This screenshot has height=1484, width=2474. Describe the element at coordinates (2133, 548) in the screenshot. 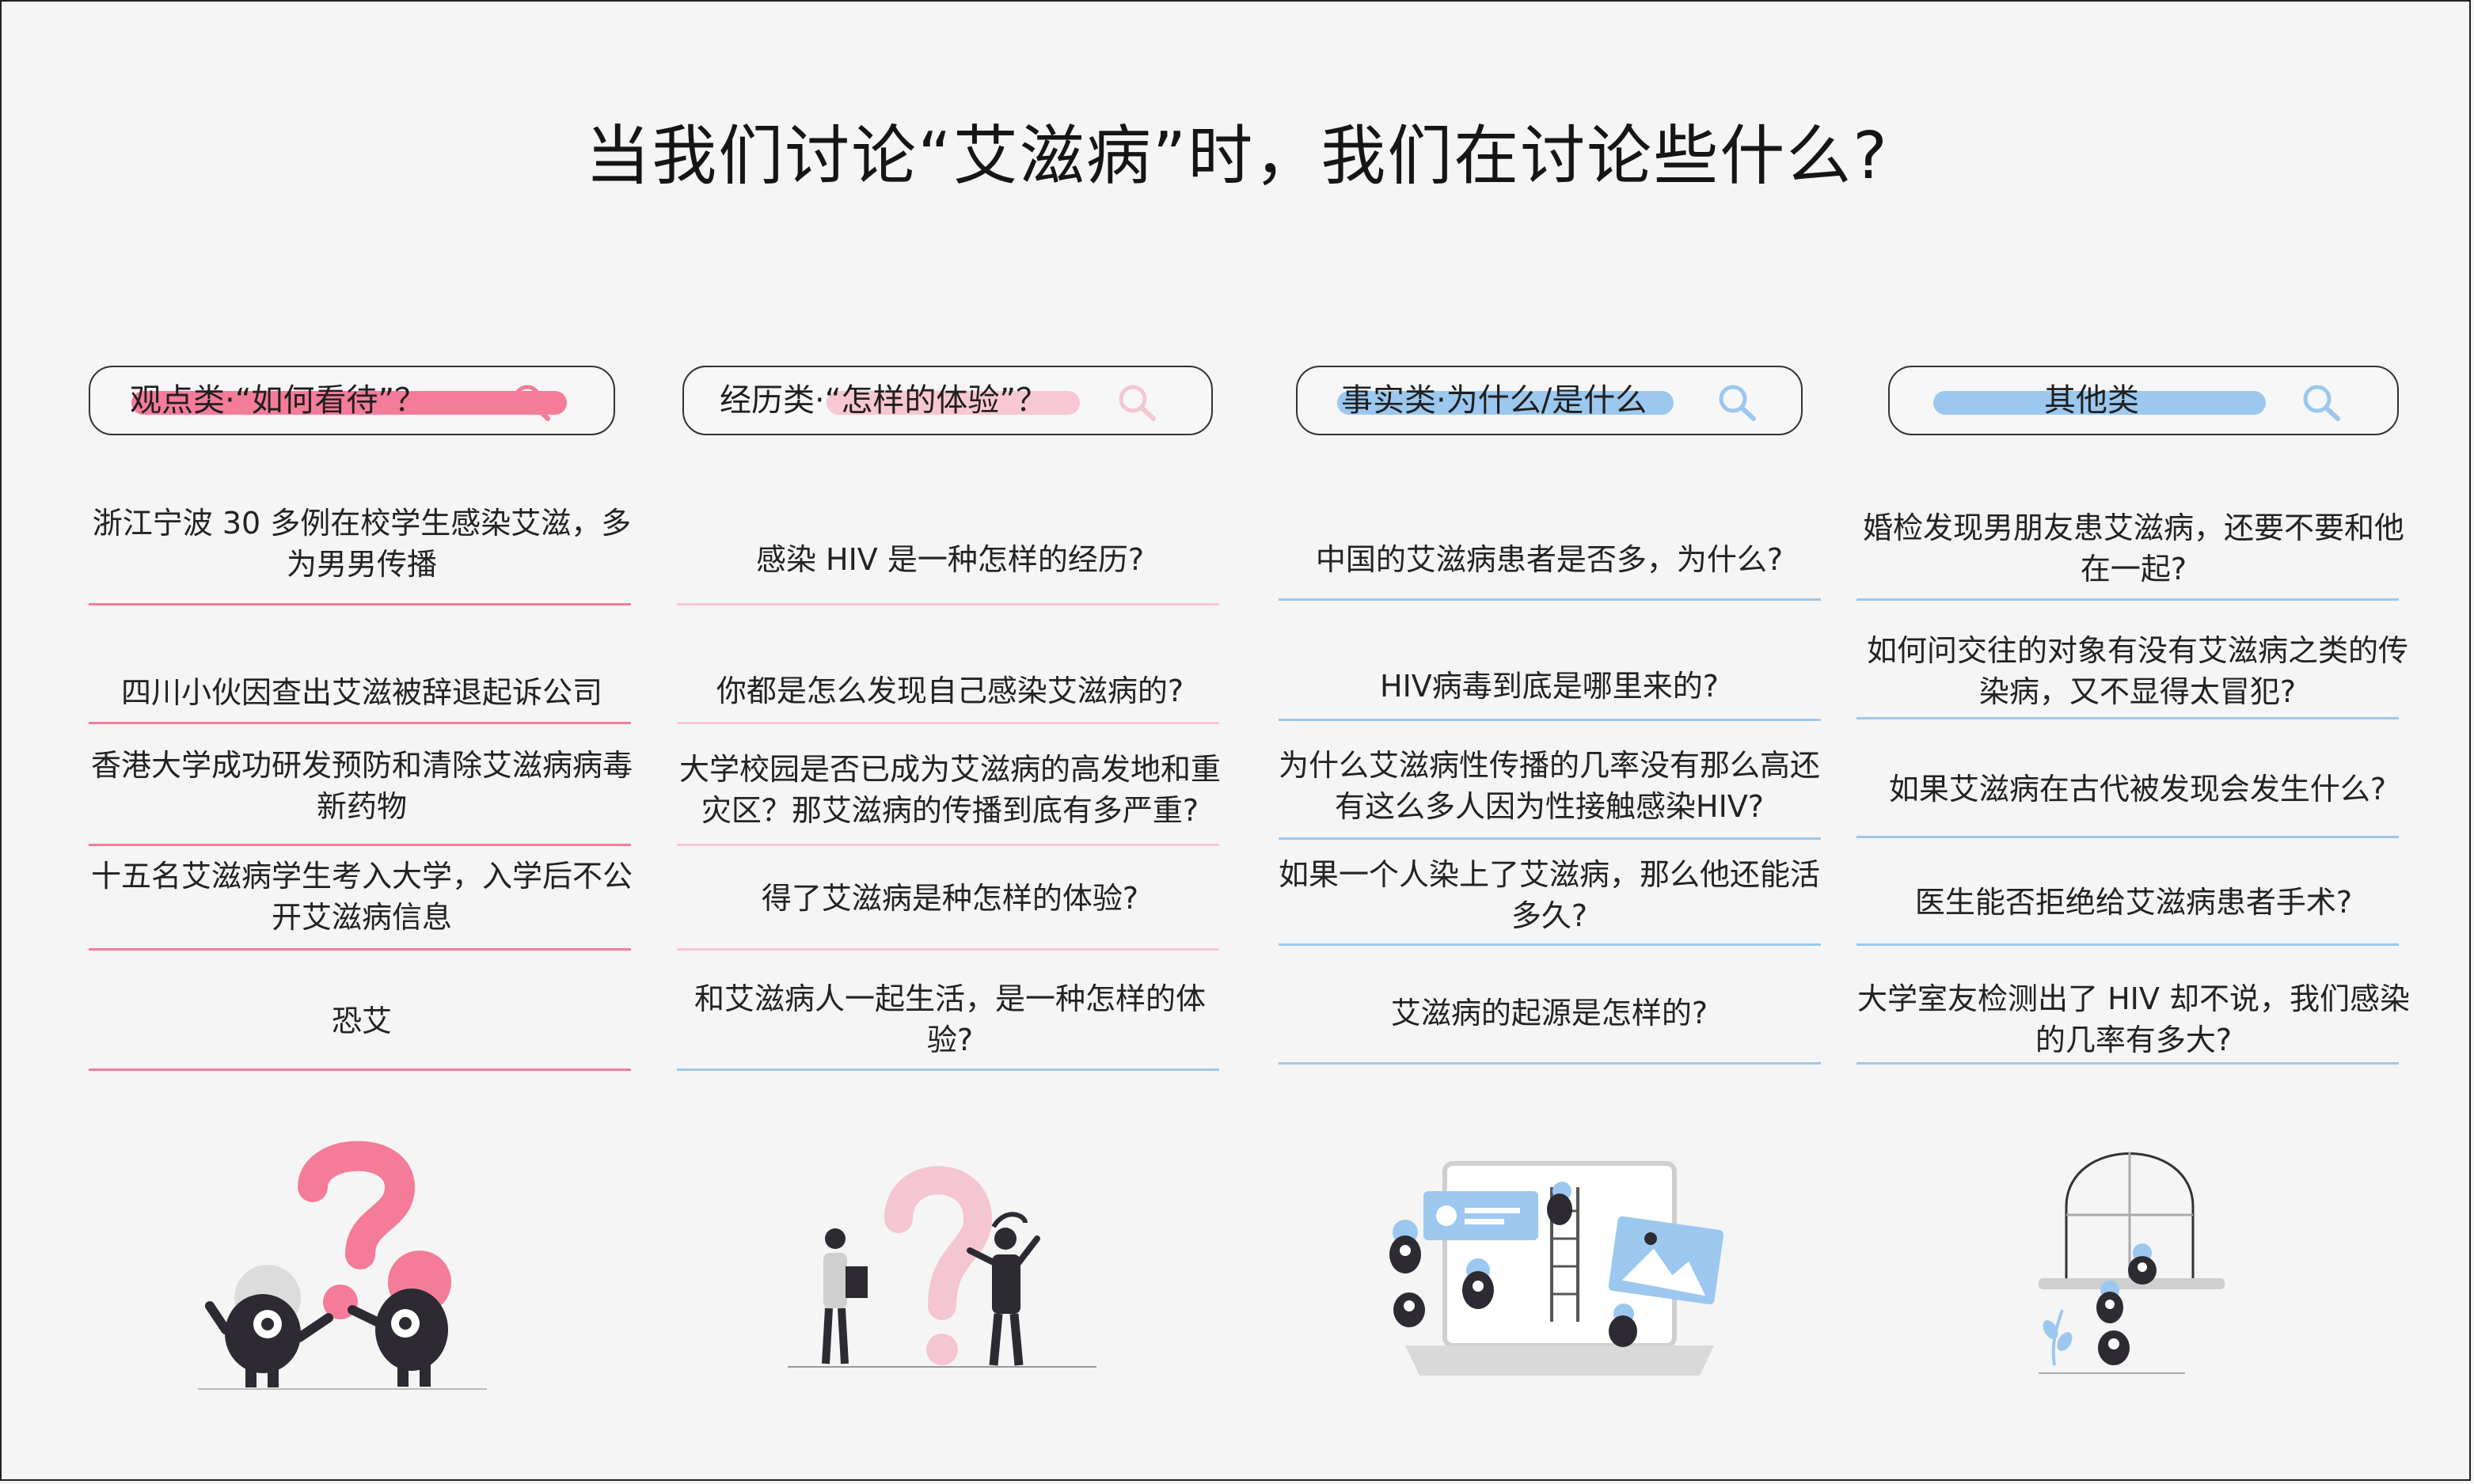

I see `list-item: 婚检发现男朋友患艾滋病，还要不要和他在一起?` at that location.